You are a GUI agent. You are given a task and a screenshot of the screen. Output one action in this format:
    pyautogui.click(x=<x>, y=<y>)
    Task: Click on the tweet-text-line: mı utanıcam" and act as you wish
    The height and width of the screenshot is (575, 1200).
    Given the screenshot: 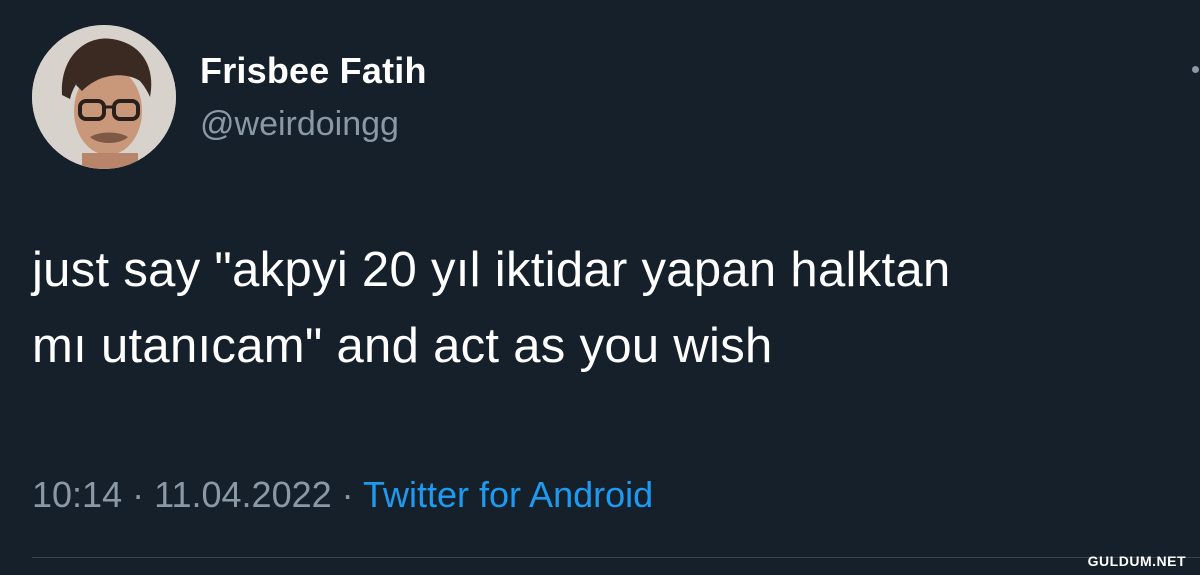 What is the action you would take?
    pyautogui.click(x=402, y=346)
    